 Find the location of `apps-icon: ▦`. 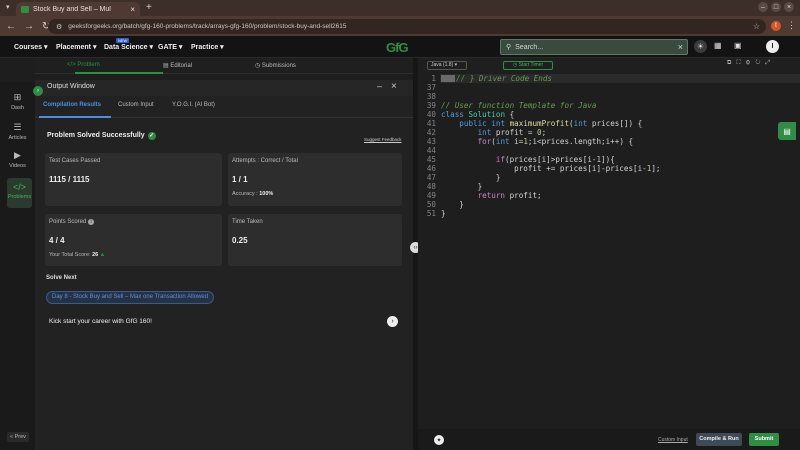

apps-icon: ▦ is located at coordinates (718, 45).